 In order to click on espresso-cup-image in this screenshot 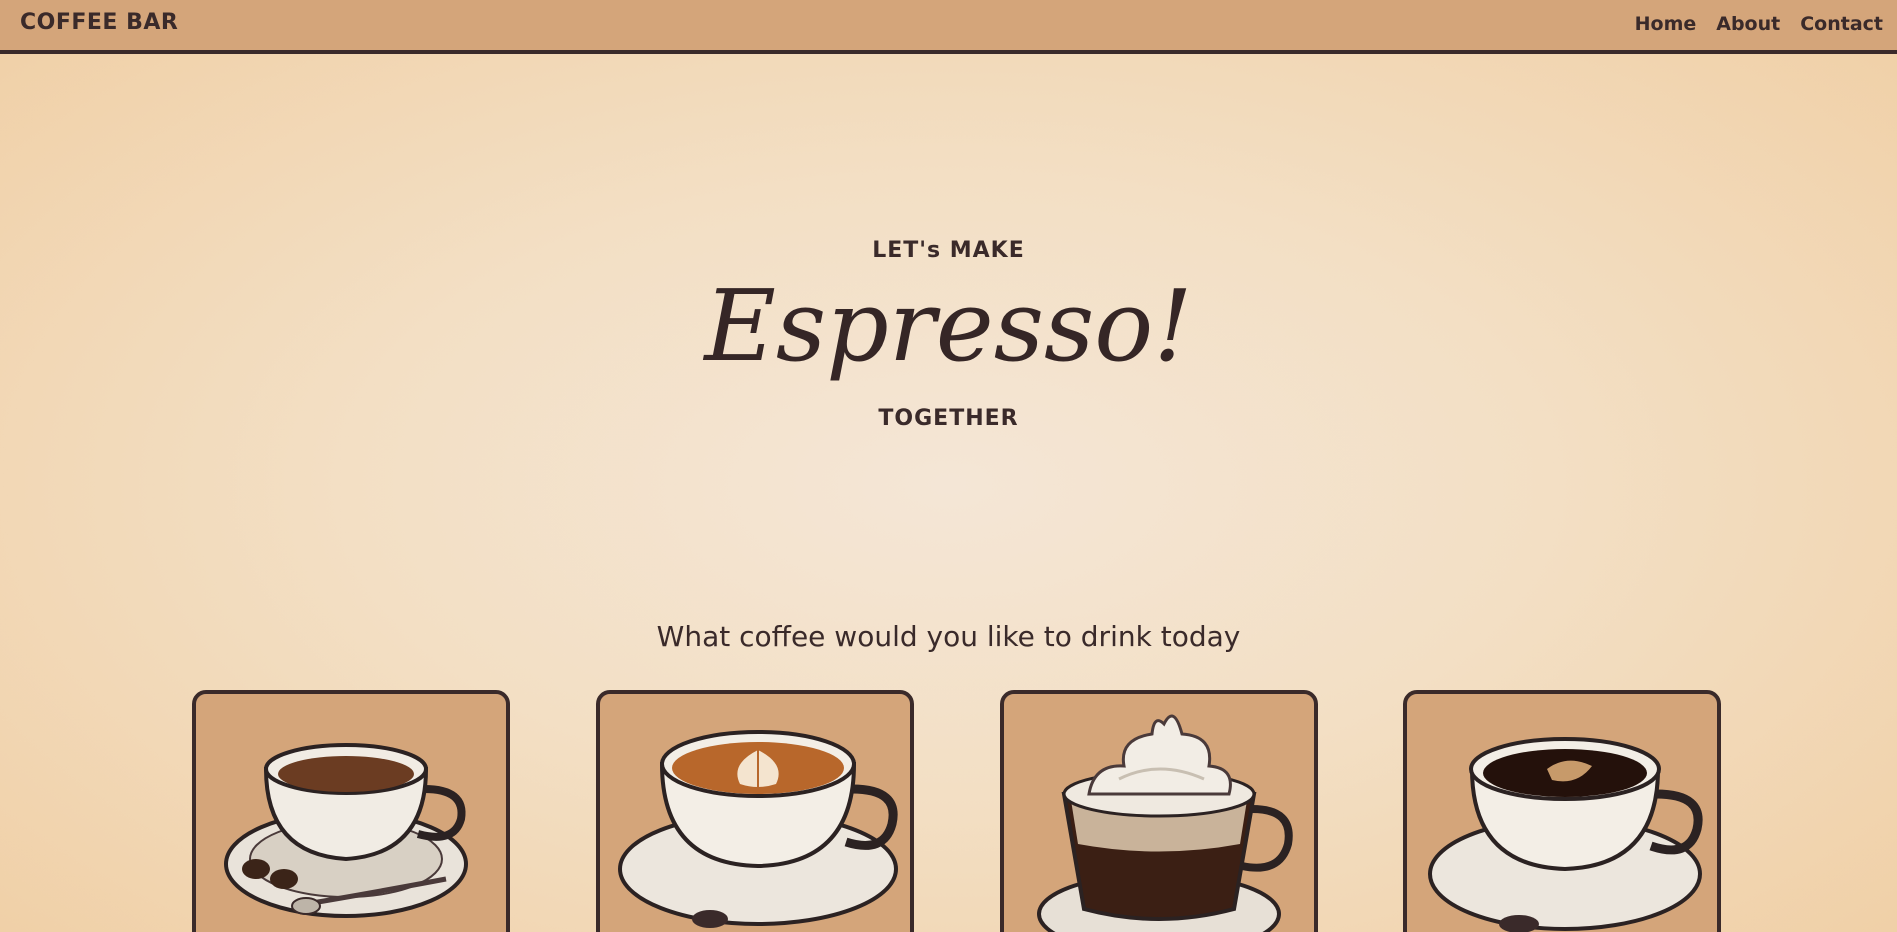, I will do `click(346, 830)`.